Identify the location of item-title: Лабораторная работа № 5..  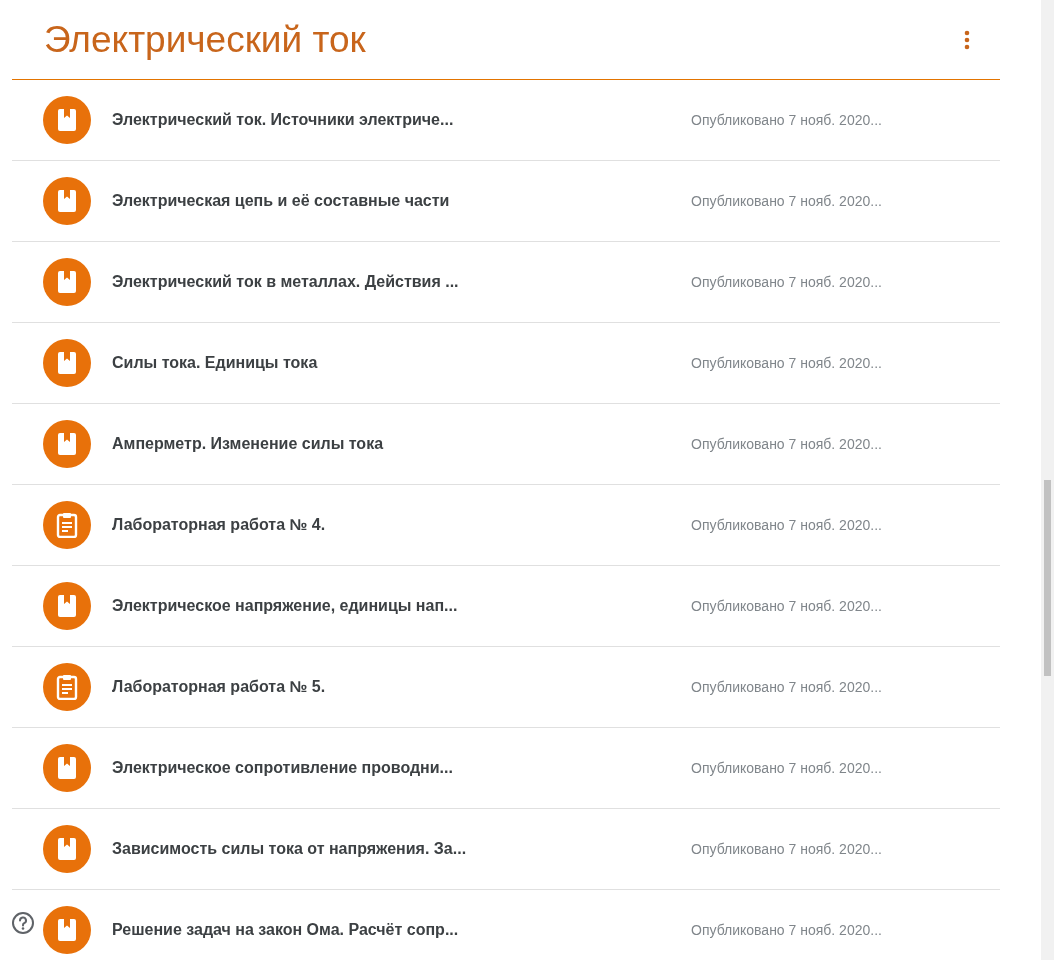
(219, 687).